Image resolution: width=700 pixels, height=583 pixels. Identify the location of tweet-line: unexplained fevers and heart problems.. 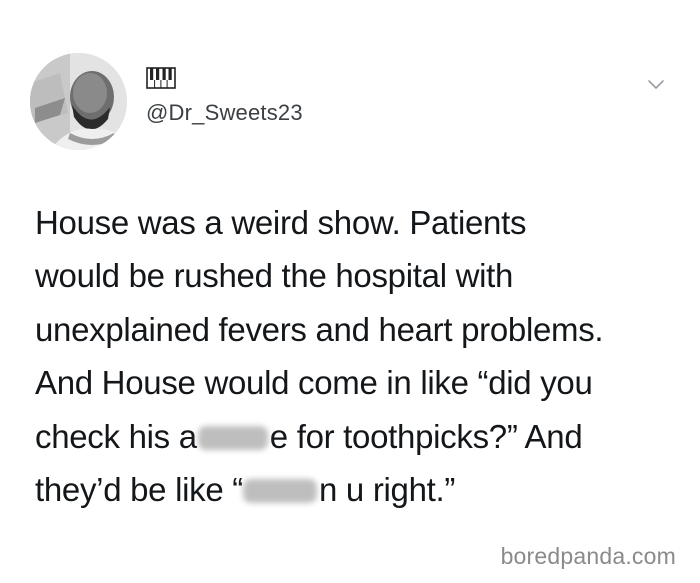
(319, 329).